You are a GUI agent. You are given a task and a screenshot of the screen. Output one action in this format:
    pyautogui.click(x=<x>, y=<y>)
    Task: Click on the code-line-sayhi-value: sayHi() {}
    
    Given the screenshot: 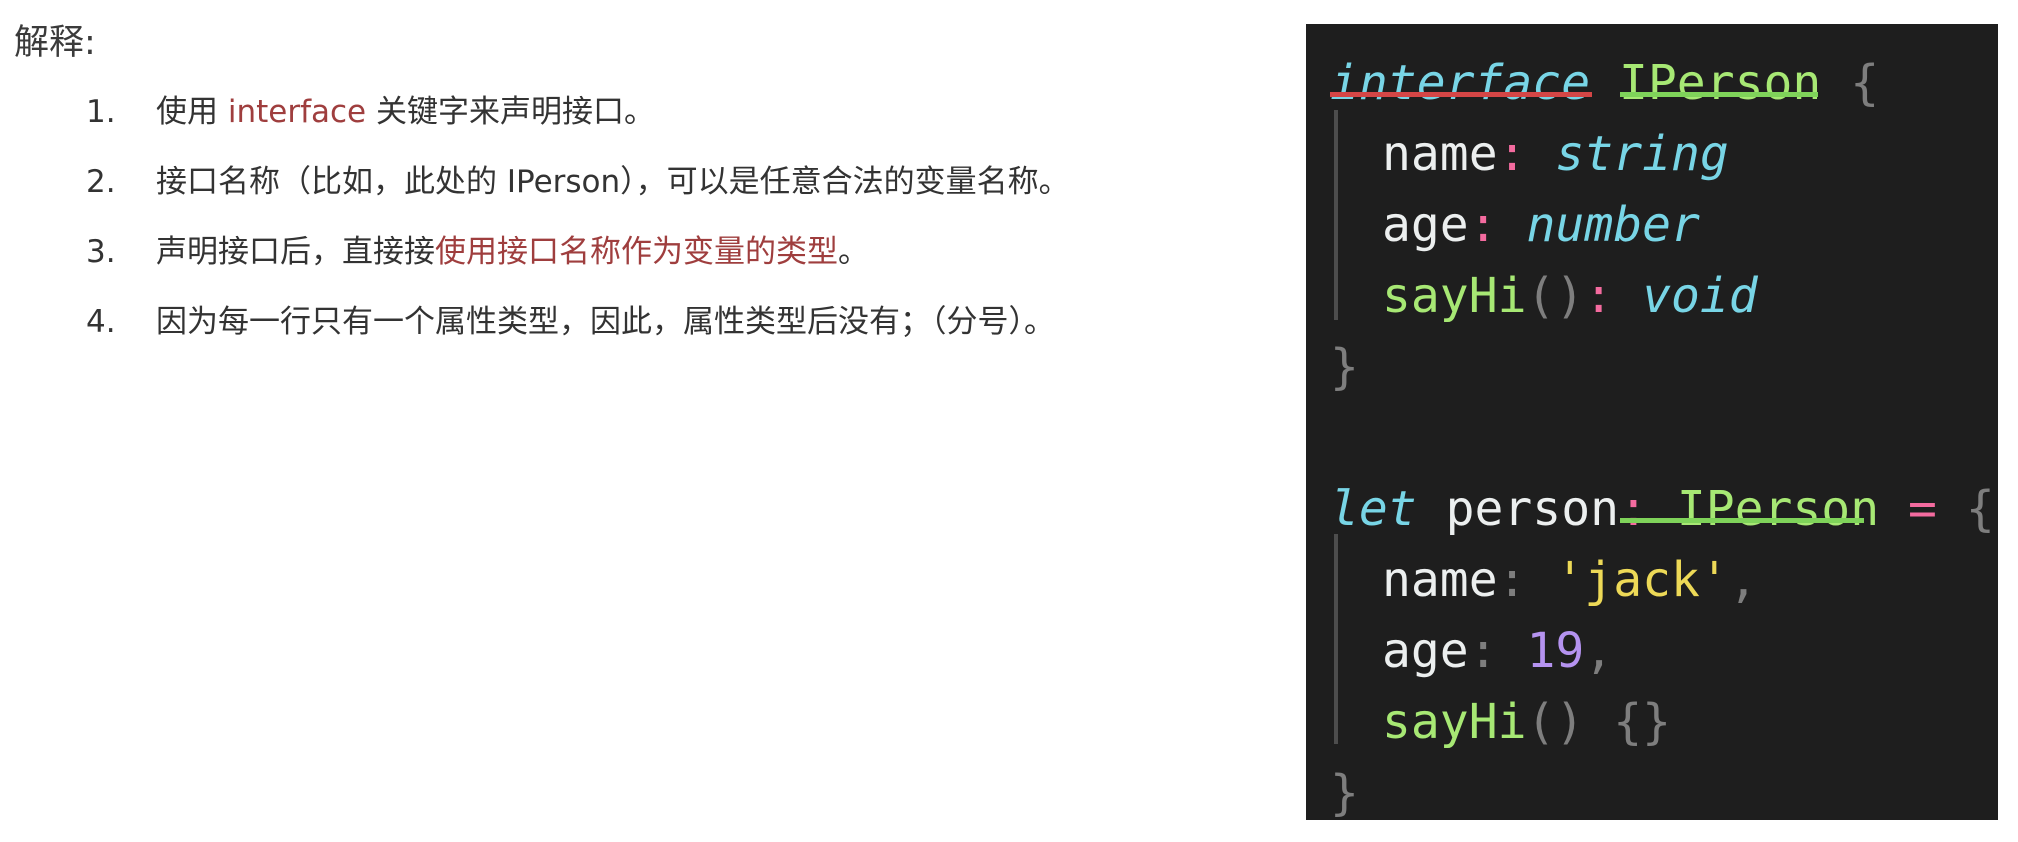 What is the action you would take?
    pyautogui.click(x=1500, y=722)
    